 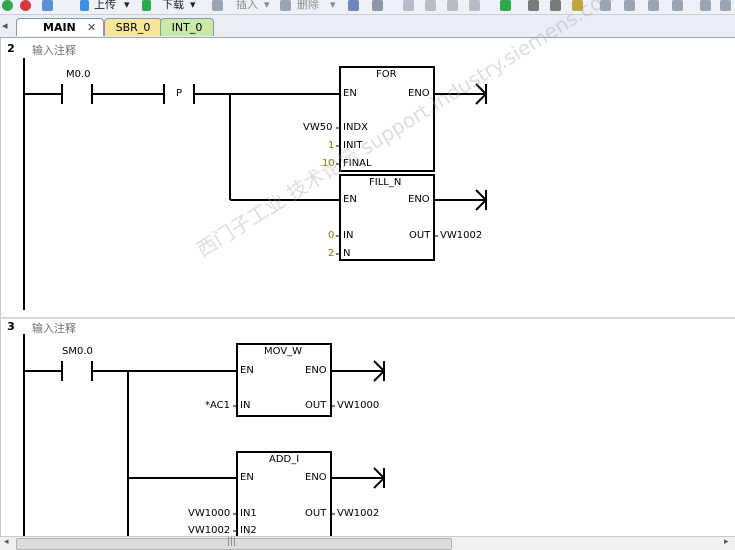 What do you see at coordinates (331, 254) in the screenshot?
I see `fill-n-n-operand: 2` at bounding box center [331, 254].